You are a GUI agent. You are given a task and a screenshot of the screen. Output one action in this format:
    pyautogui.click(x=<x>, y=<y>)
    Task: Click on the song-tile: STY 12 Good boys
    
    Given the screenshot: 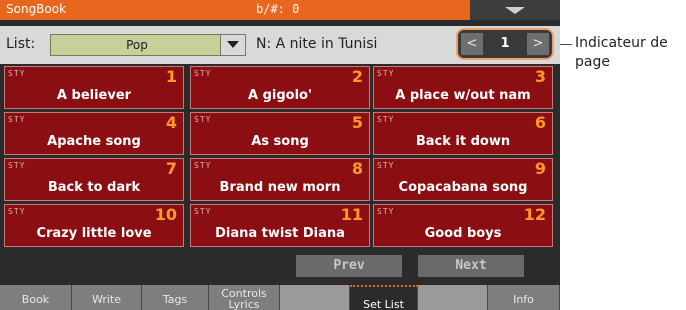 What is the action you would take?
    pyautogui.click(x=463, y=225)
    